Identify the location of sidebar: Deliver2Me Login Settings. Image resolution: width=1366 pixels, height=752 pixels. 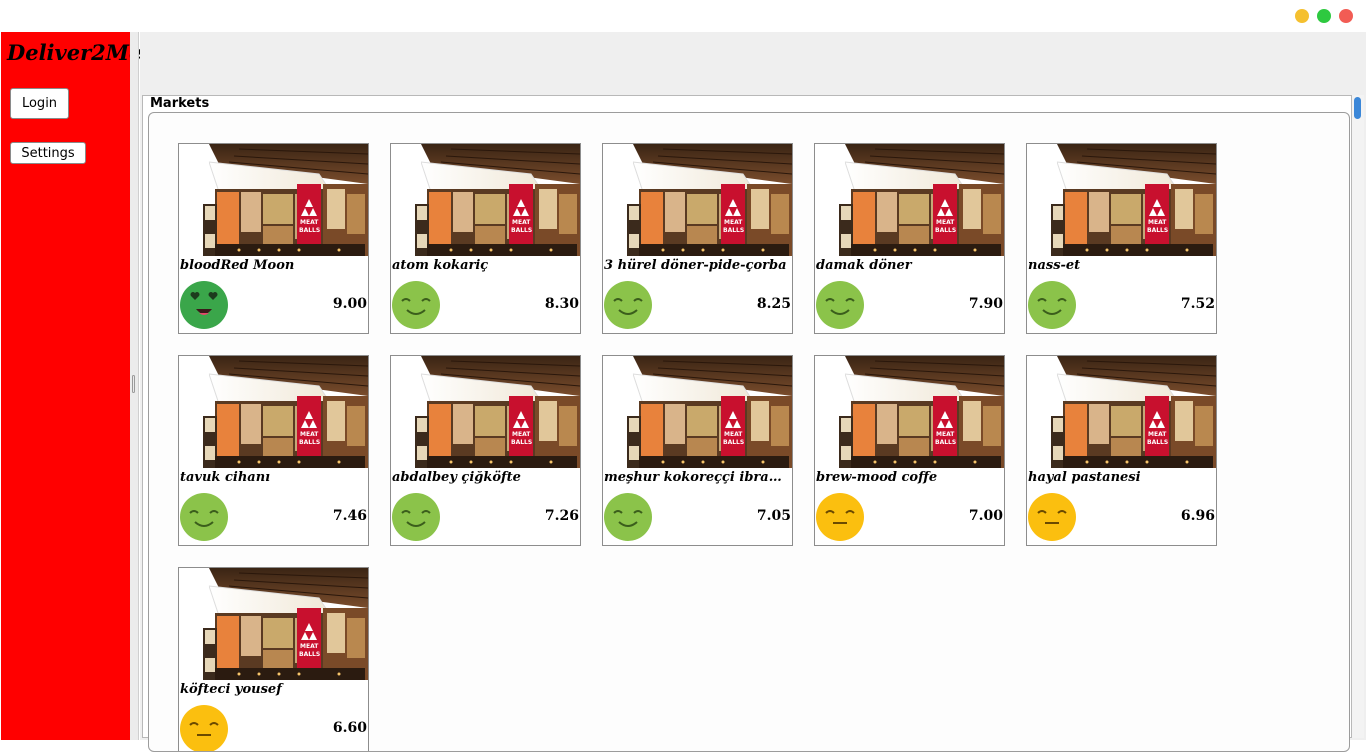
(71, 386).